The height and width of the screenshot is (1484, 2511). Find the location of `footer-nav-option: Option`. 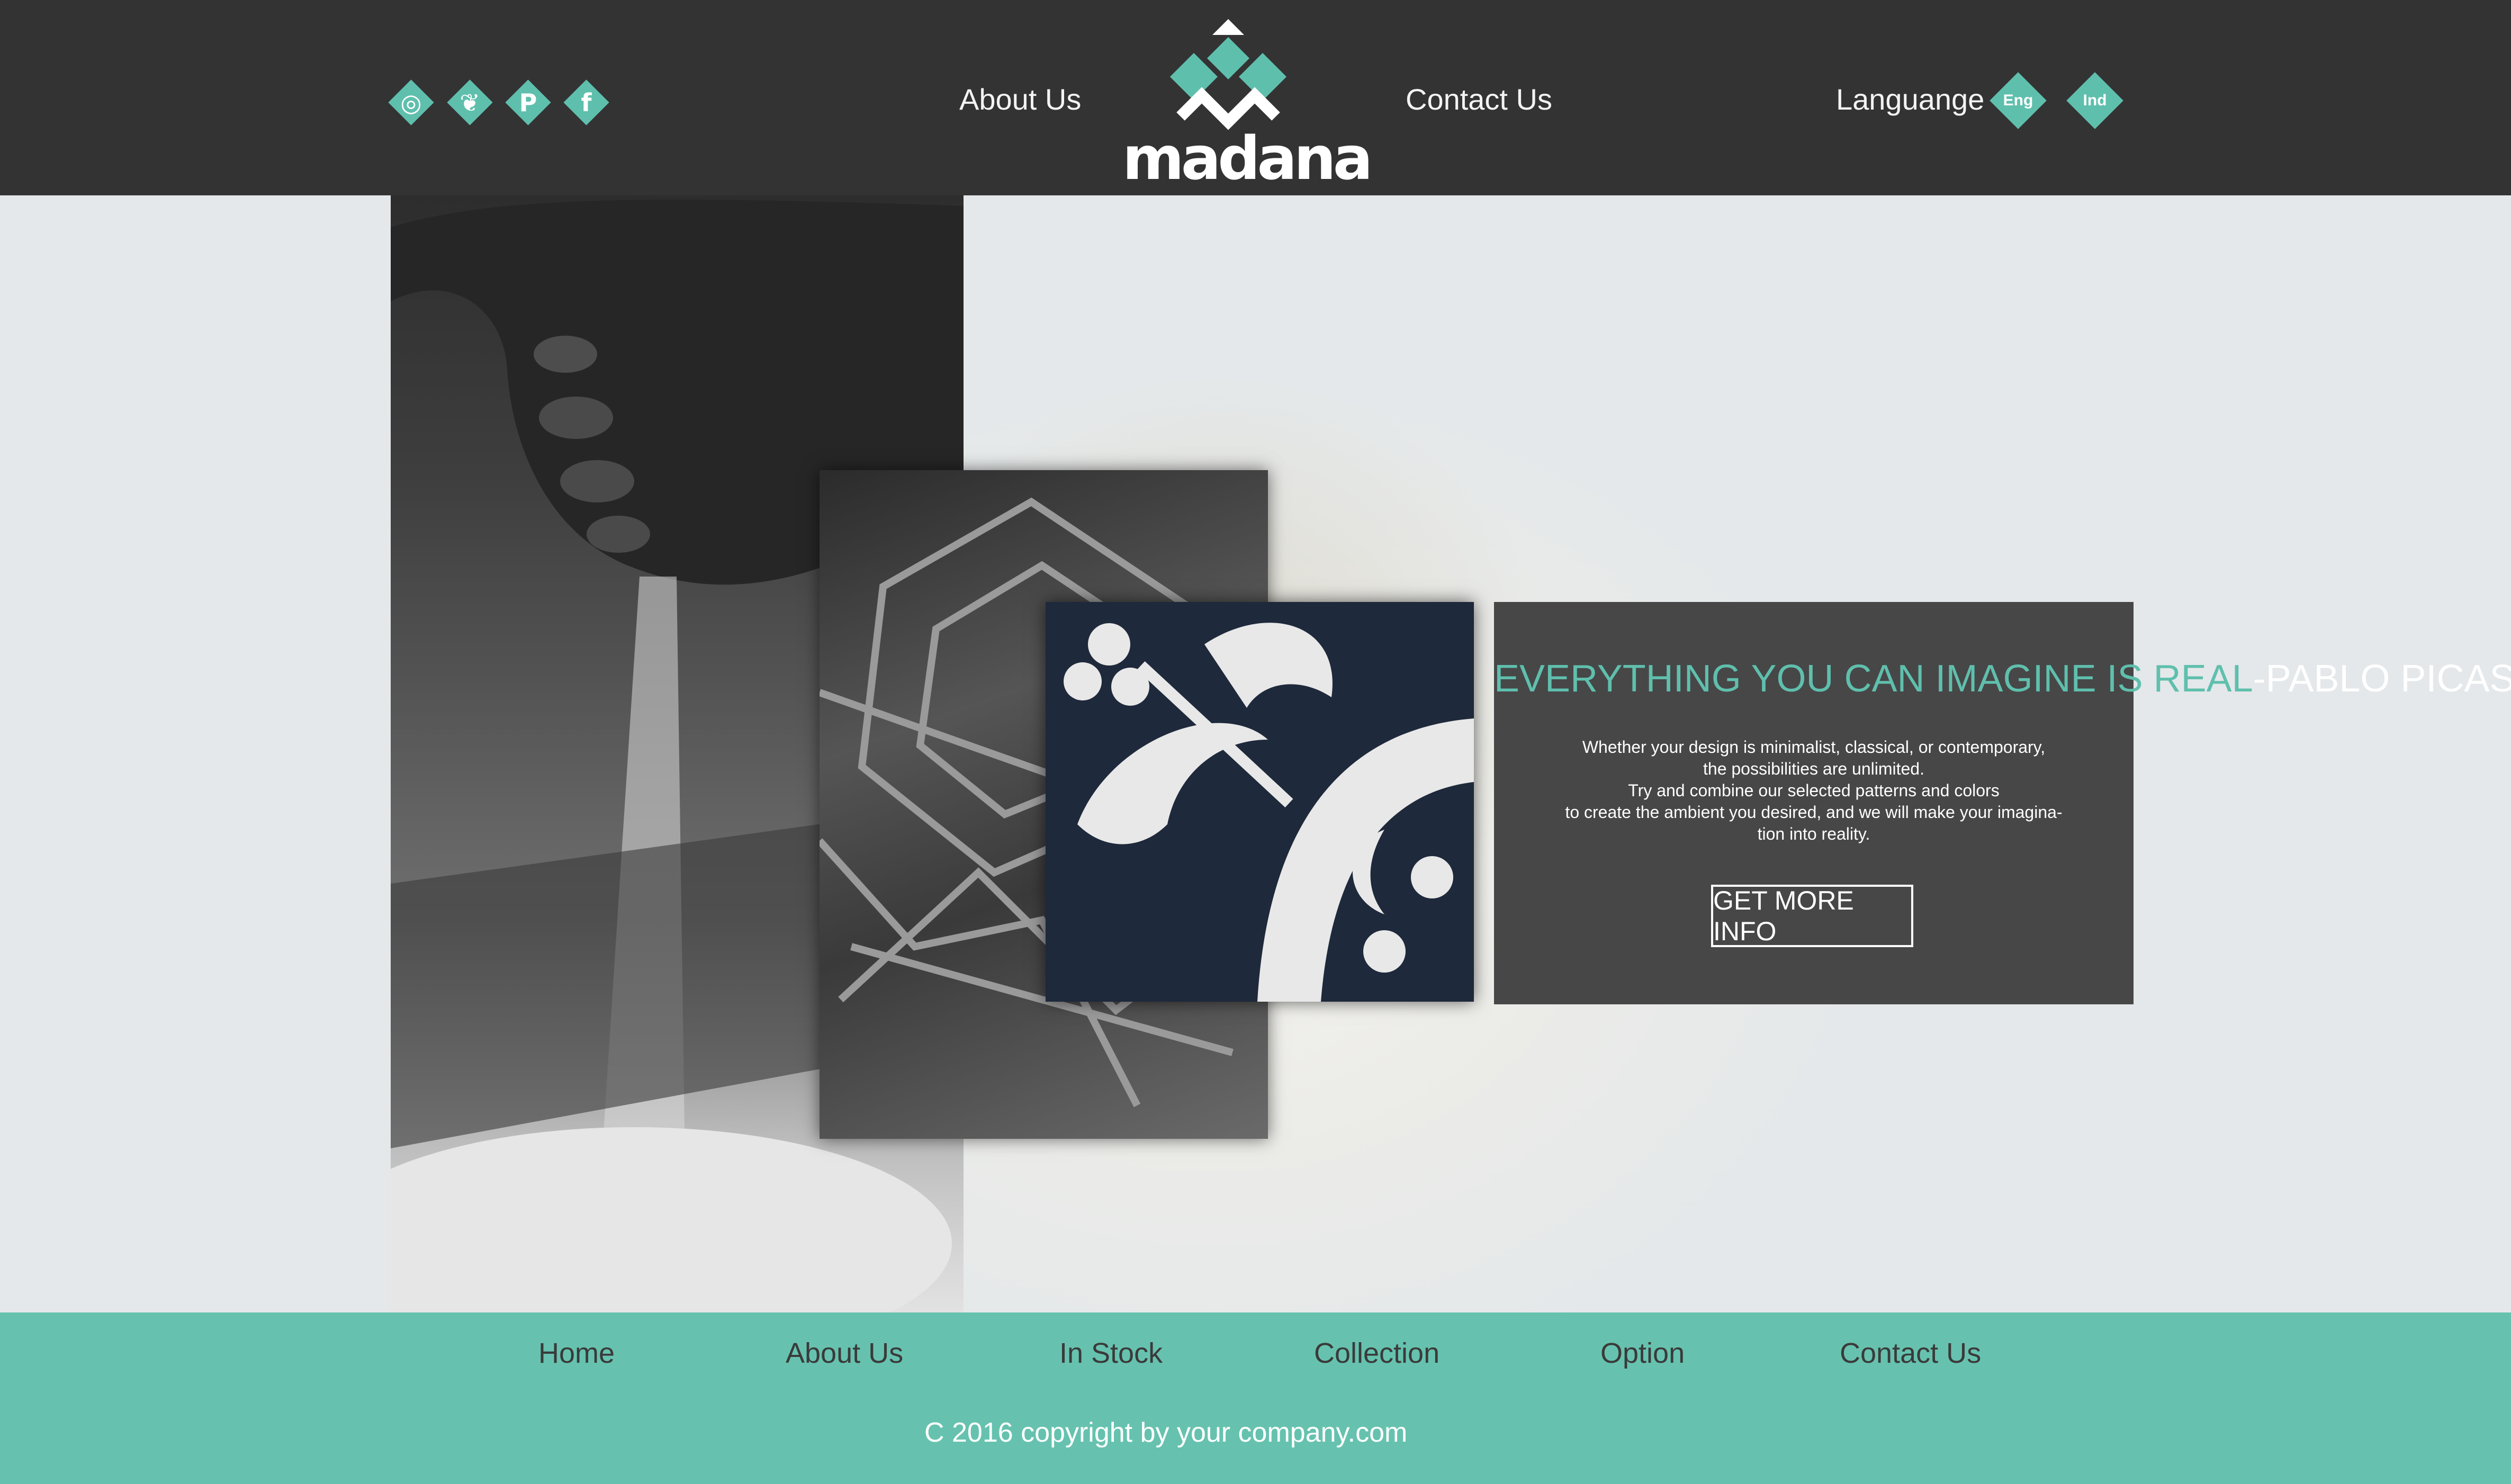

footer-nav-option: Option is located at coordinates (1642, 1353).